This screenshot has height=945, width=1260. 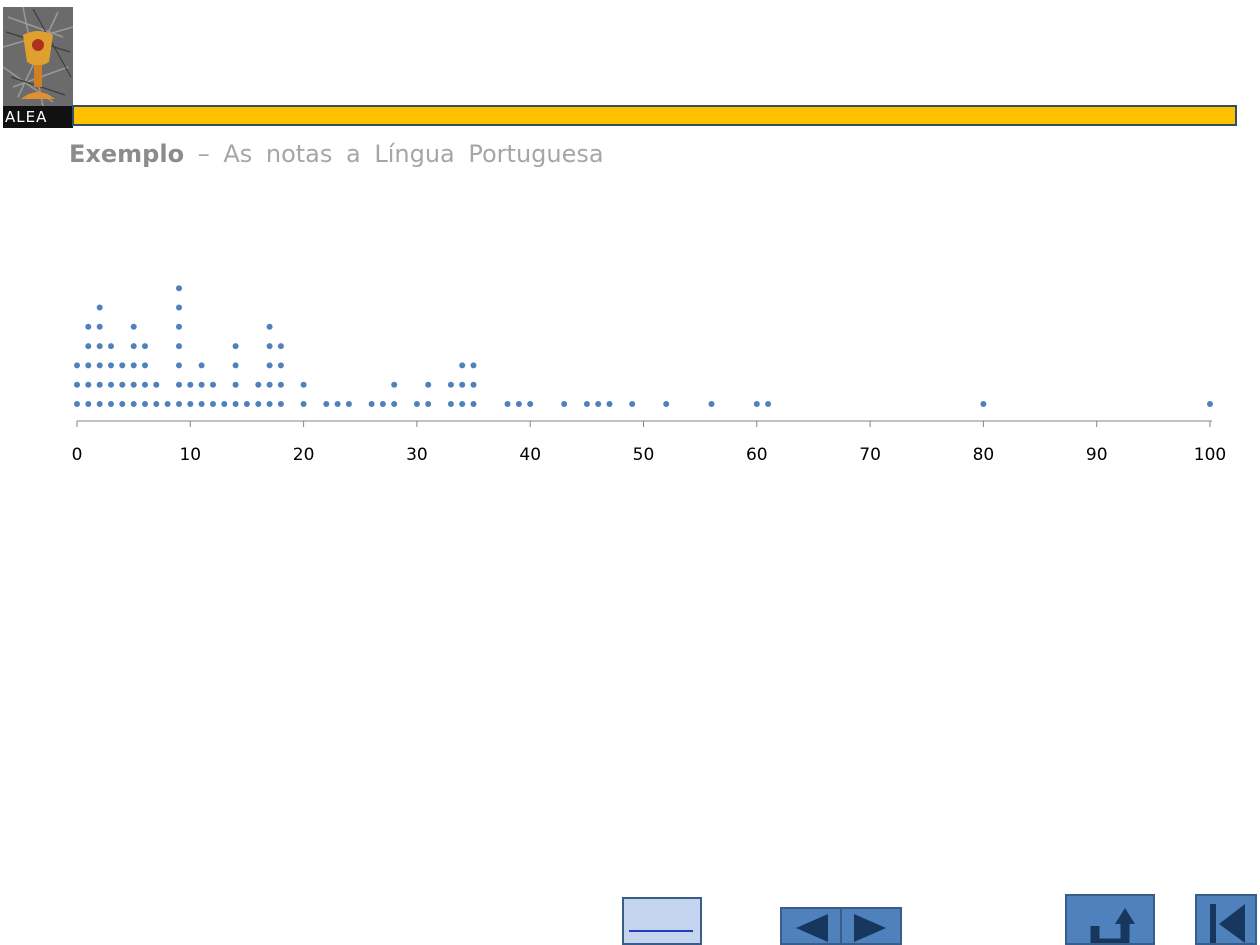 What do you see at coordinates (654, 115) in the screenshot?
I see `title-bar` at bounding box center [654, 115].